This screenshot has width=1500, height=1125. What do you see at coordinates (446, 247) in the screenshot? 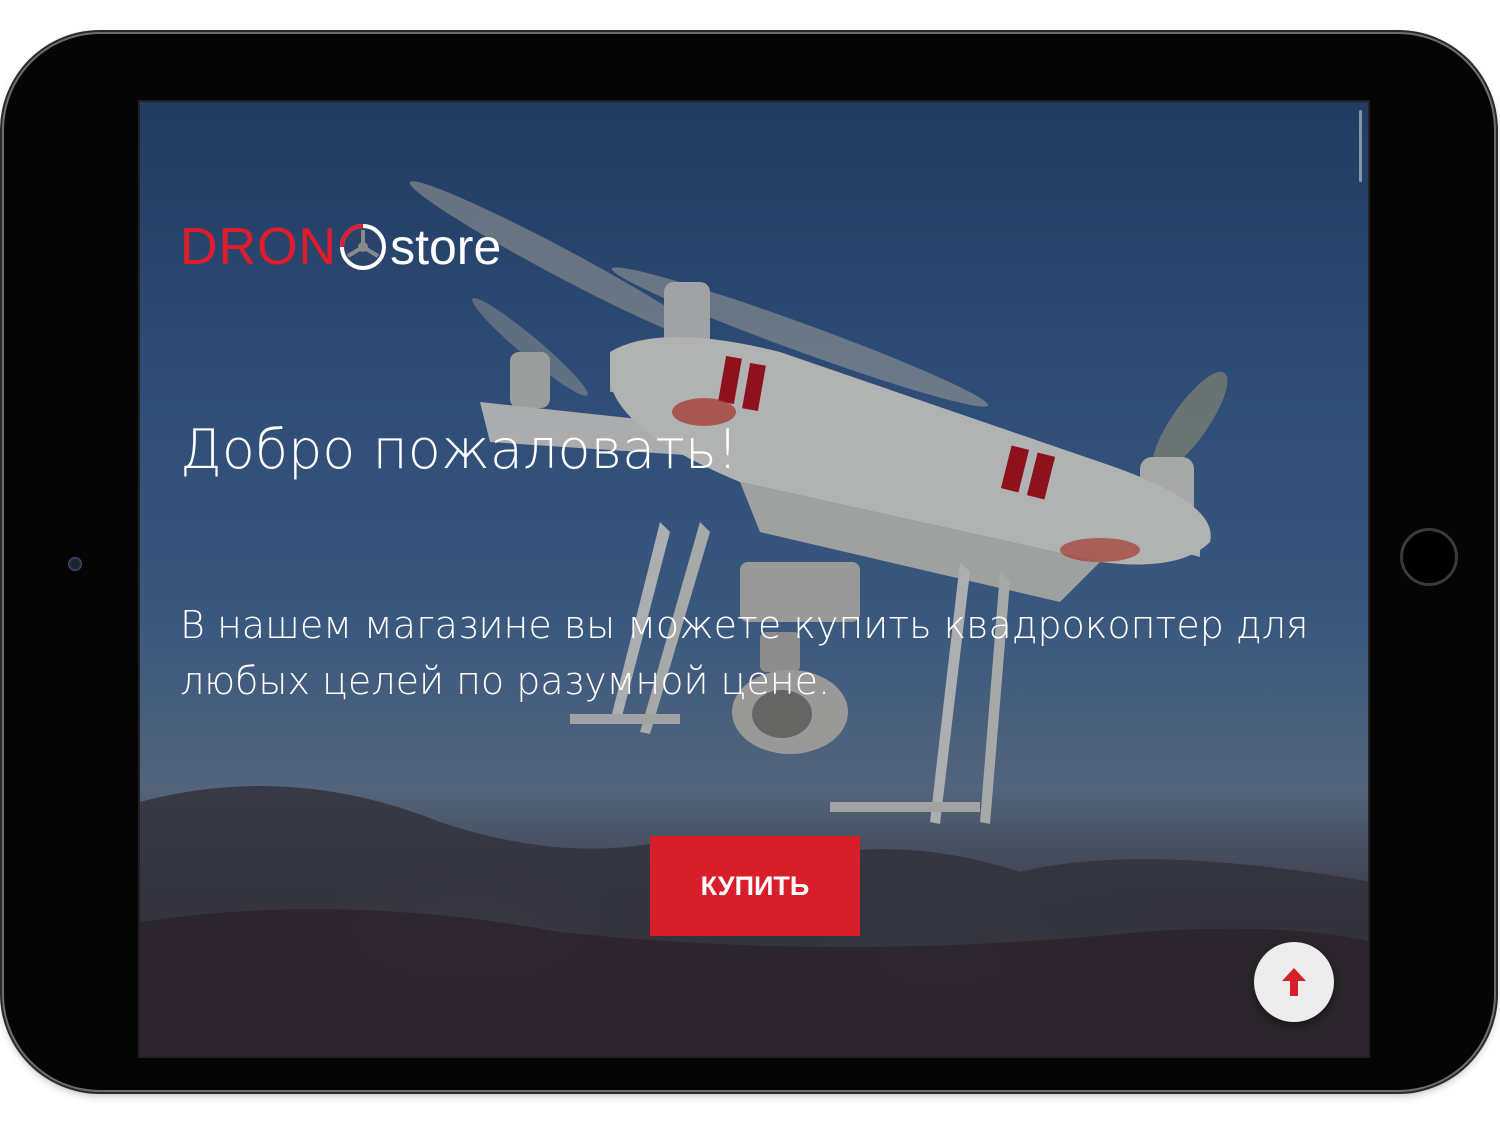
I see `logo-text-store: store` at bounding box center [446, 247].